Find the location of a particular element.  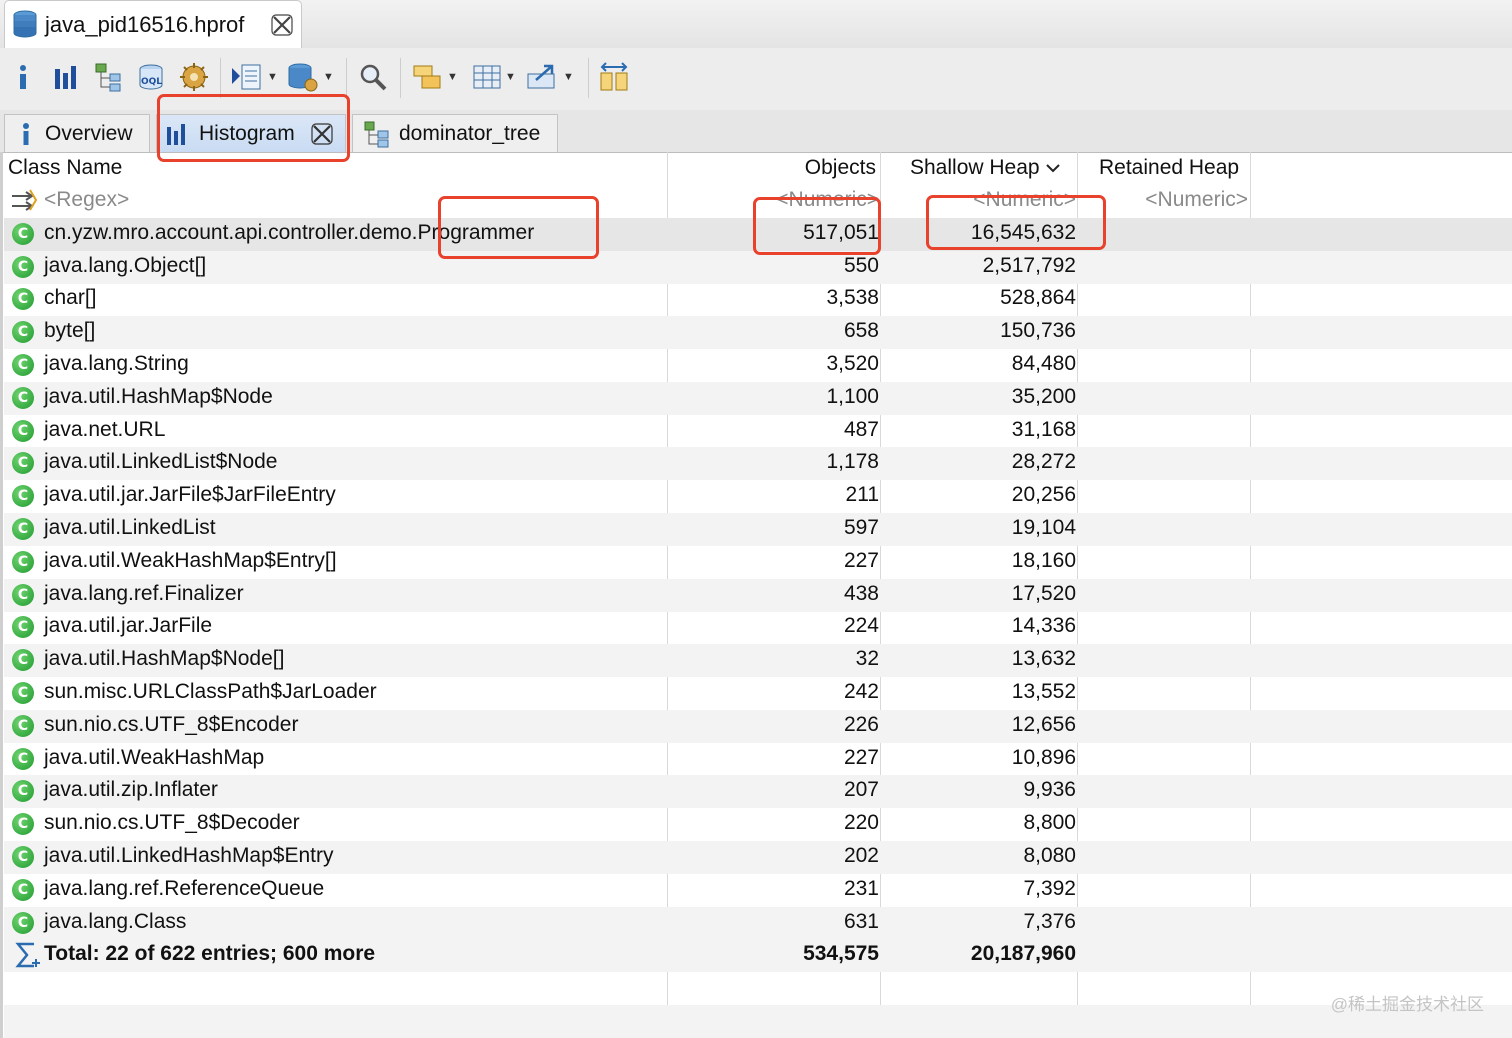

table-row: Cjava.util.LinkedList$Node 1,178 28,272 is located at coordinates (758, 464).